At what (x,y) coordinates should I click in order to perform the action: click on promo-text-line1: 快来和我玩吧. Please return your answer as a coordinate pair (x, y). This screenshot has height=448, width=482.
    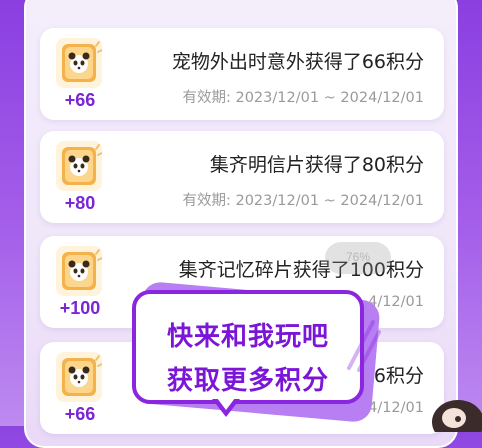
    Looking at the image, I should click on (247, 337).